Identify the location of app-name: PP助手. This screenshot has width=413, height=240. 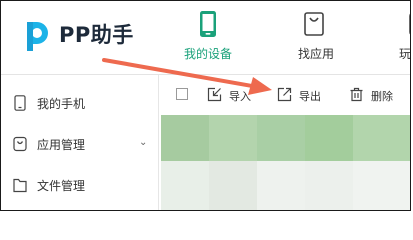
(96, 35).